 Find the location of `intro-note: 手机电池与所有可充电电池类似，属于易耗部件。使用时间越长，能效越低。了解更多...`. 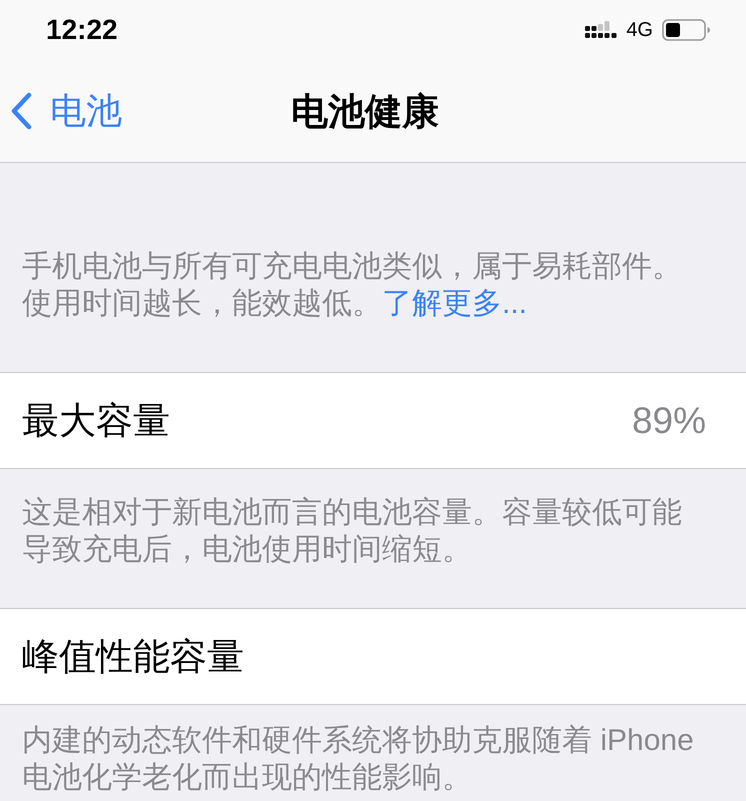

intro-note: 手机电池与所有可充电电池类似，属于易耗部件。使用时间越长，能效越低。了解更多... is located at coordinates (352, 285).